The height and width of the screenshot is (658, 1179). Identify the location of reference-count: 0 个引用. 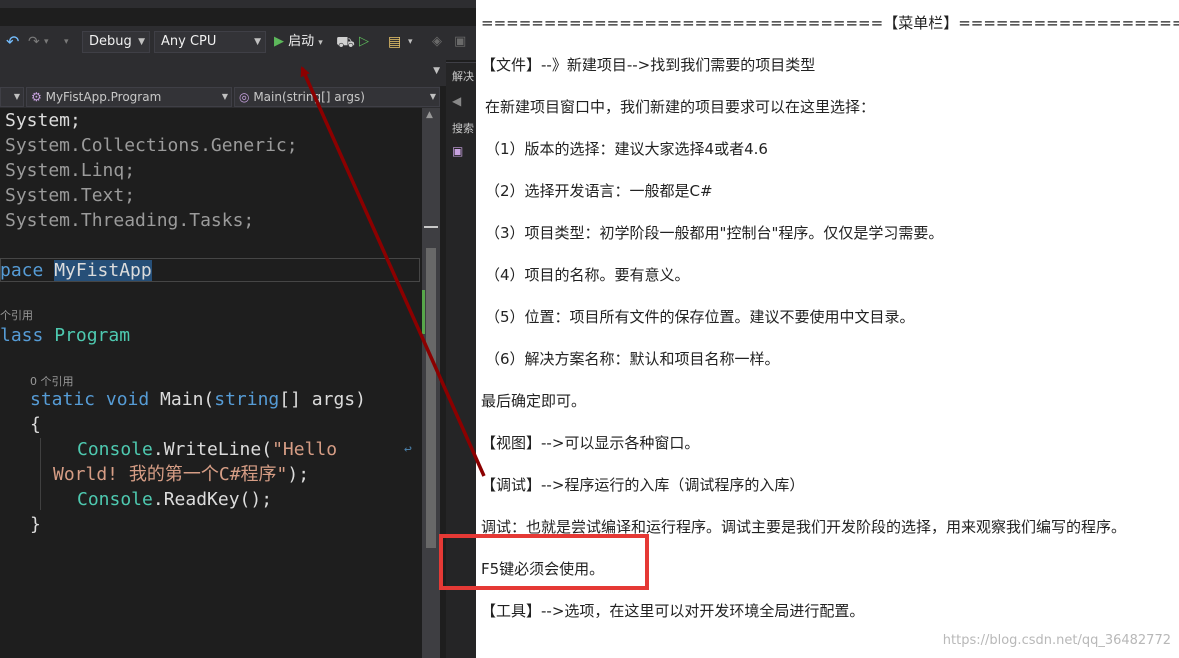
(52, 381).